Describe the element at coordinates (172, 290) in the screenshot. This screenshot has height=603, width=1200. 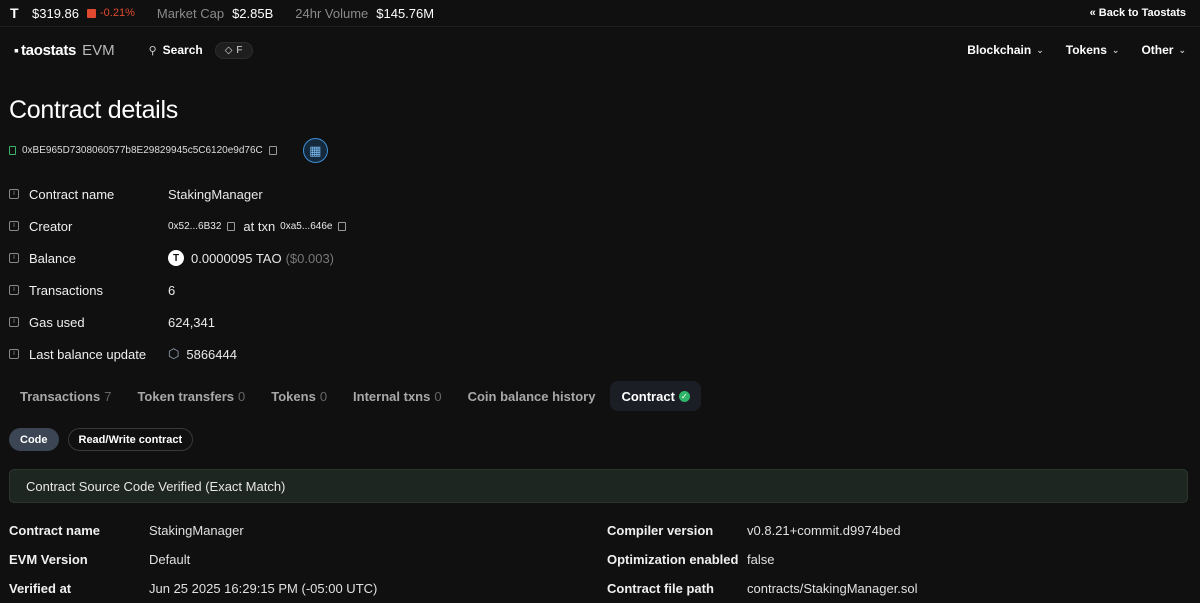
I see `detail-value: 6` at that location.